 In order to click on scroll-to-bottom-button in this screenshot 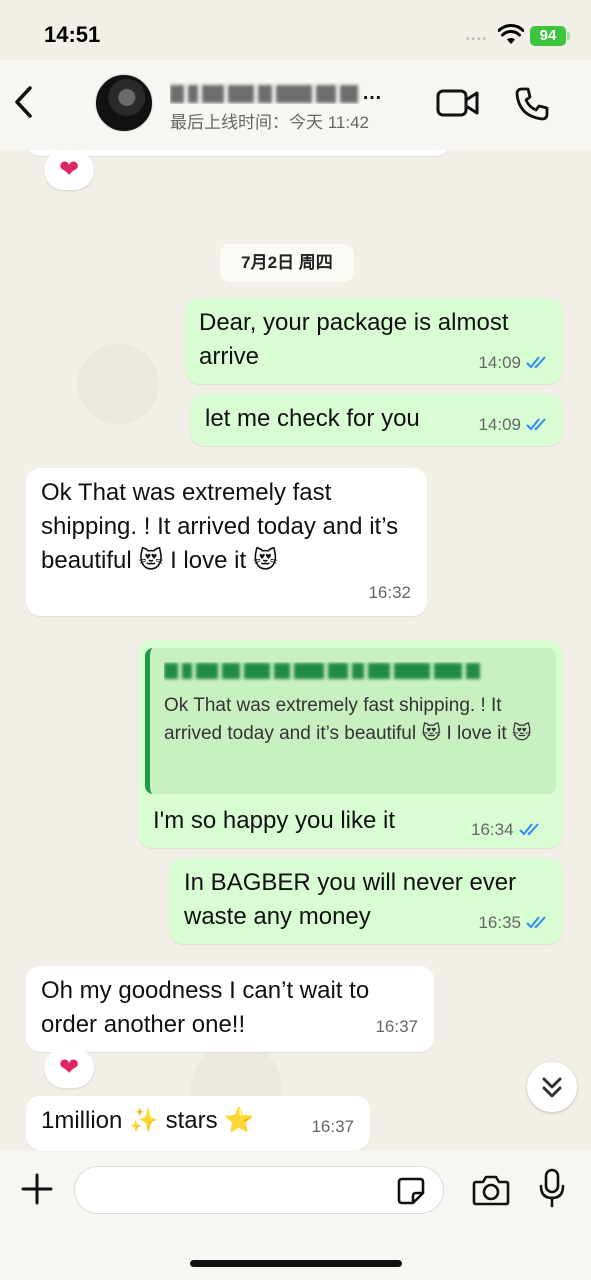, I will do `click(552, 1087)`.